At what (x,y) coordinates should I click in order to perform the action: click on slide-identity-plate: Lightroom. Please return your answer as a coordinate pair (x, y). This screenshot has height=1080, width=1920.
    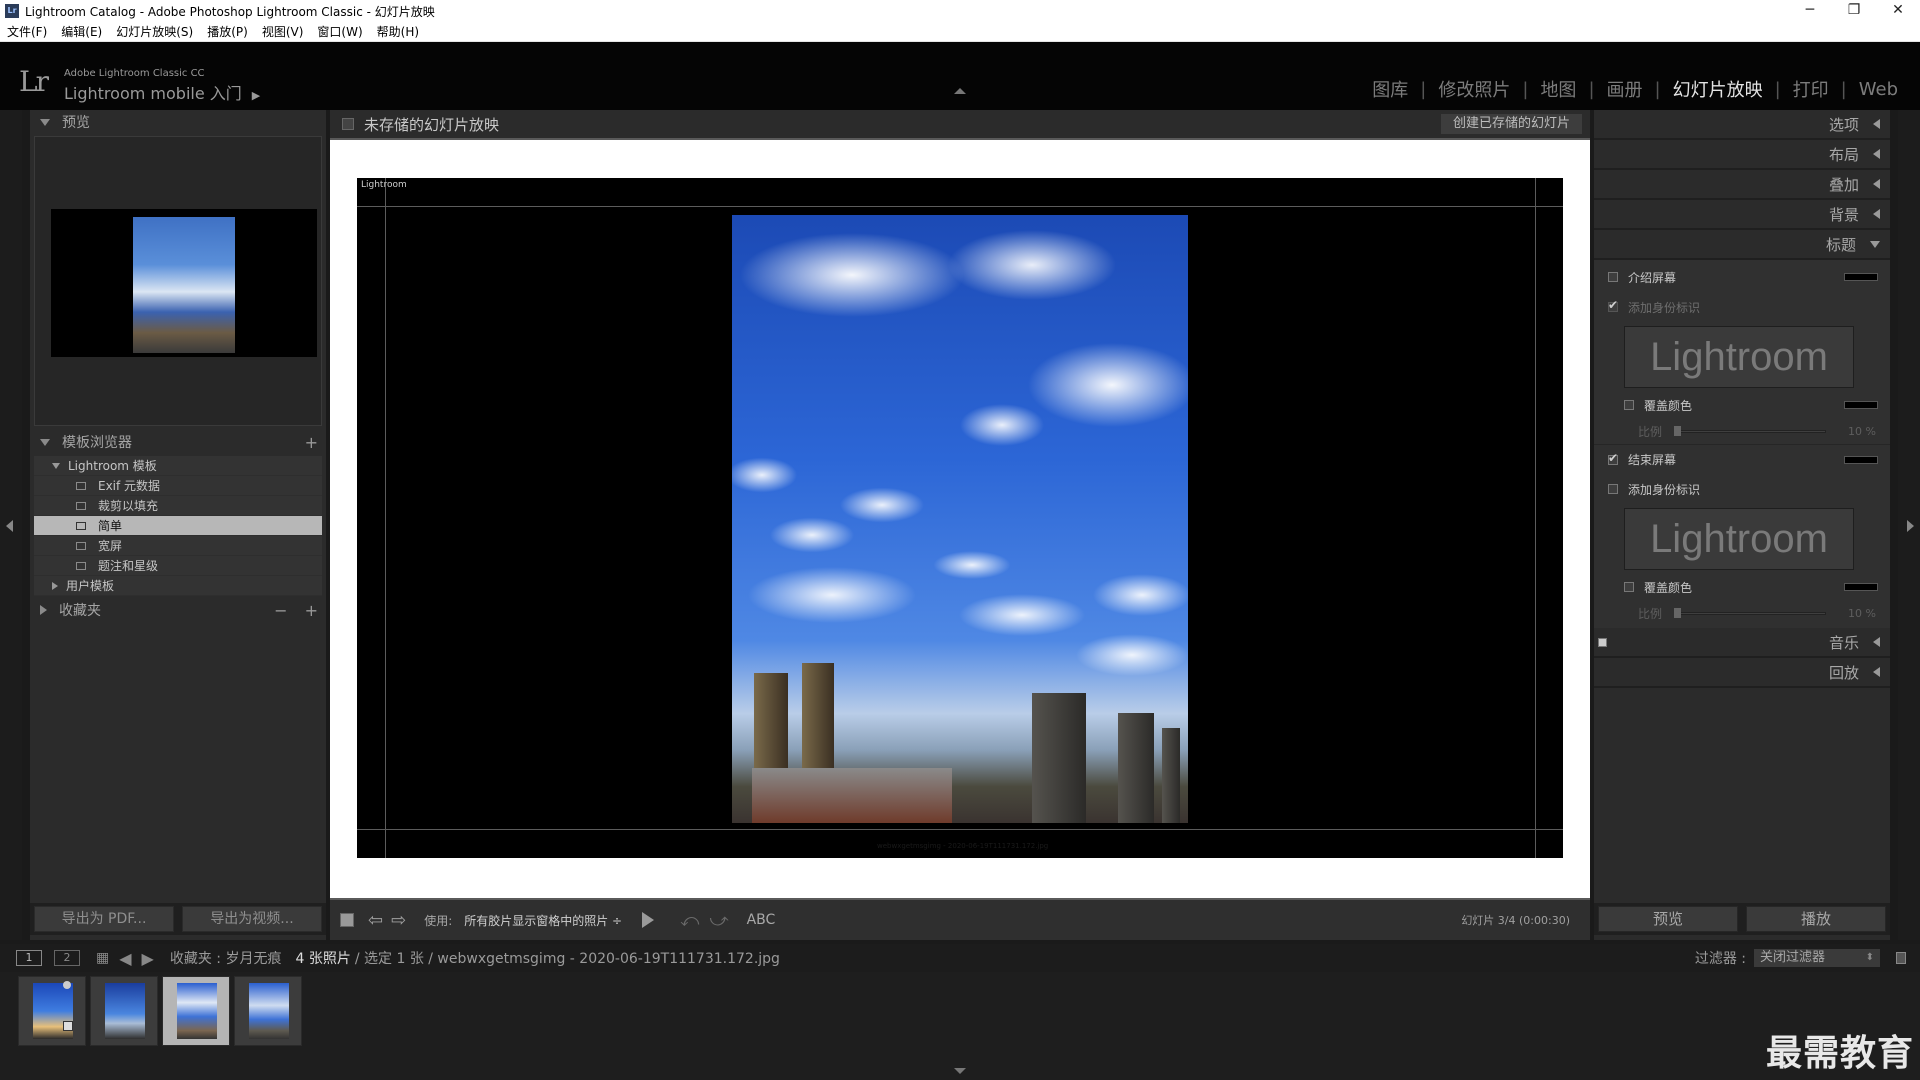
    Looking at the image, I should click on (384, 185).